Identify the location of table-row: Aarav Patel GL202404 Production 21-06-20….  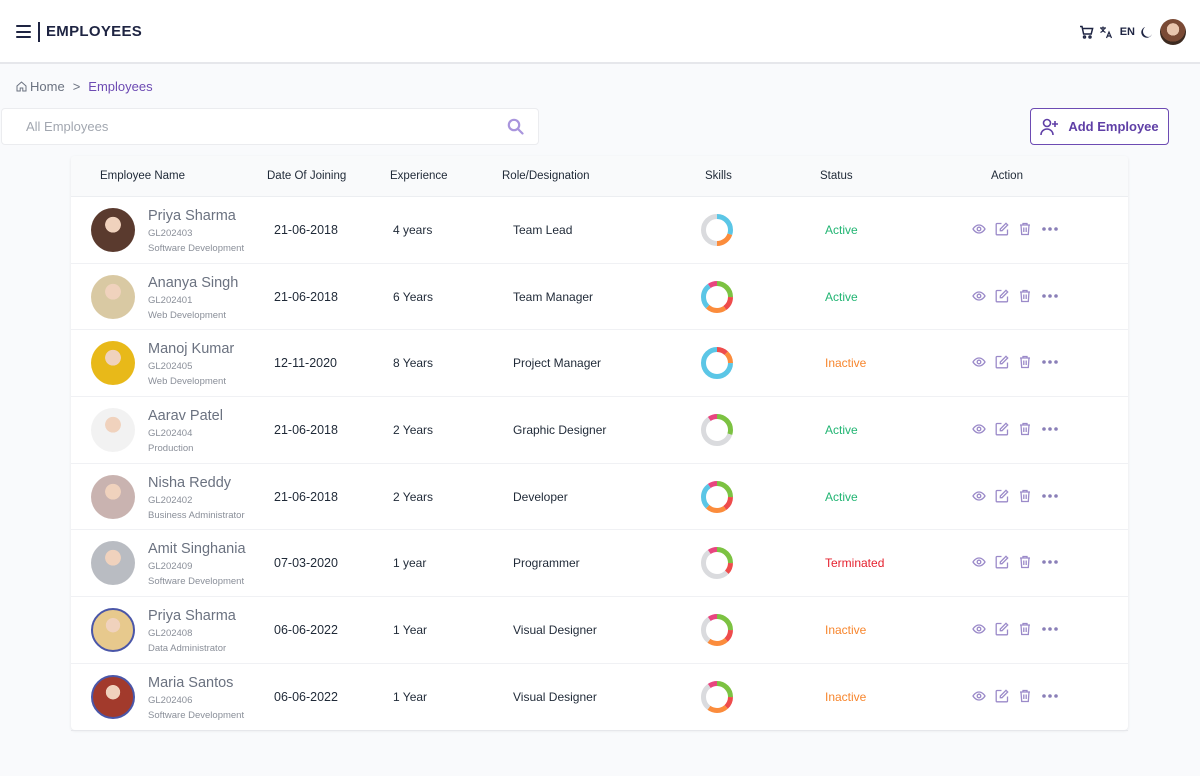
(599, 430).